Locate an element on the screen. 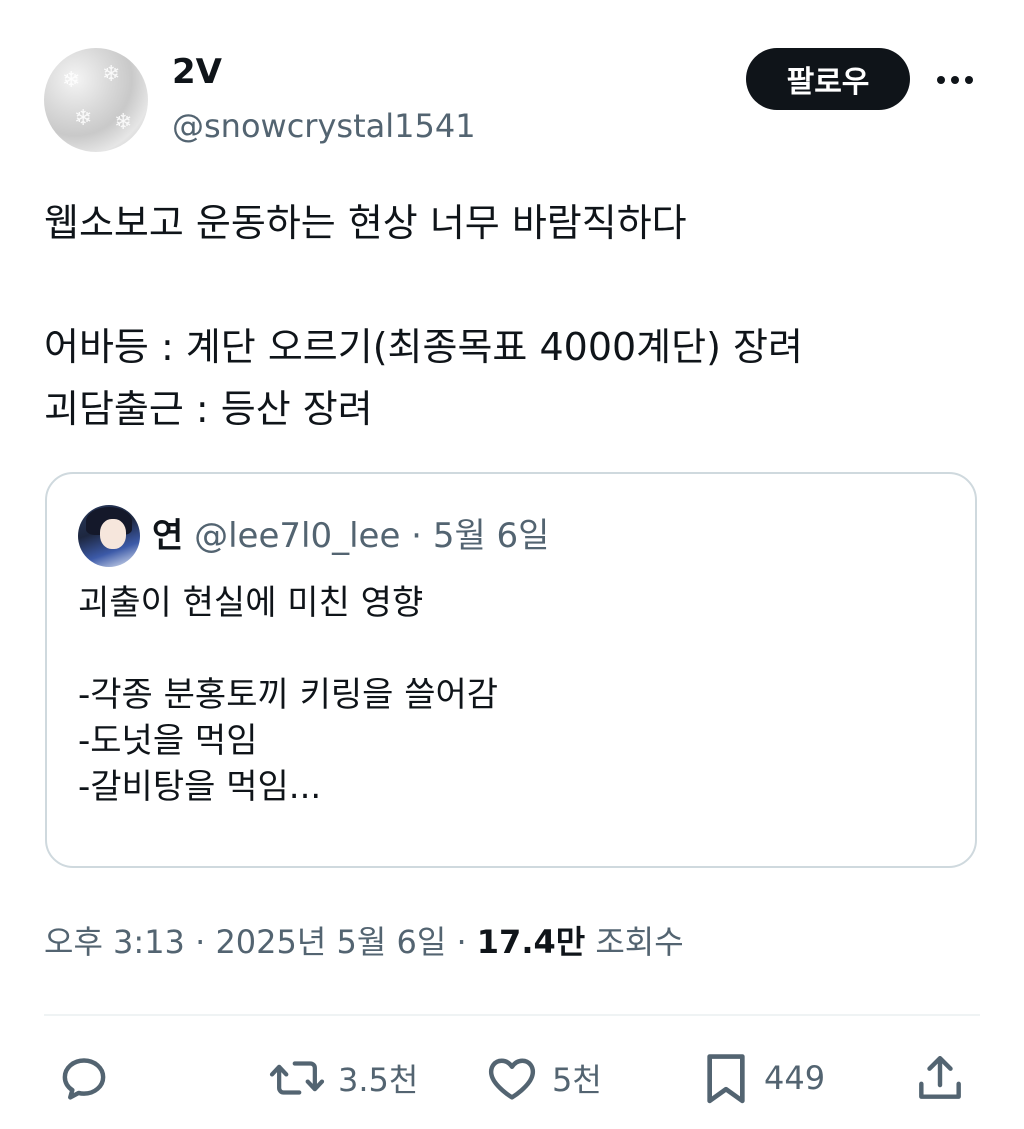 The image size is (1024, 1129). reply-icon is located at coordinates (84, 1079).